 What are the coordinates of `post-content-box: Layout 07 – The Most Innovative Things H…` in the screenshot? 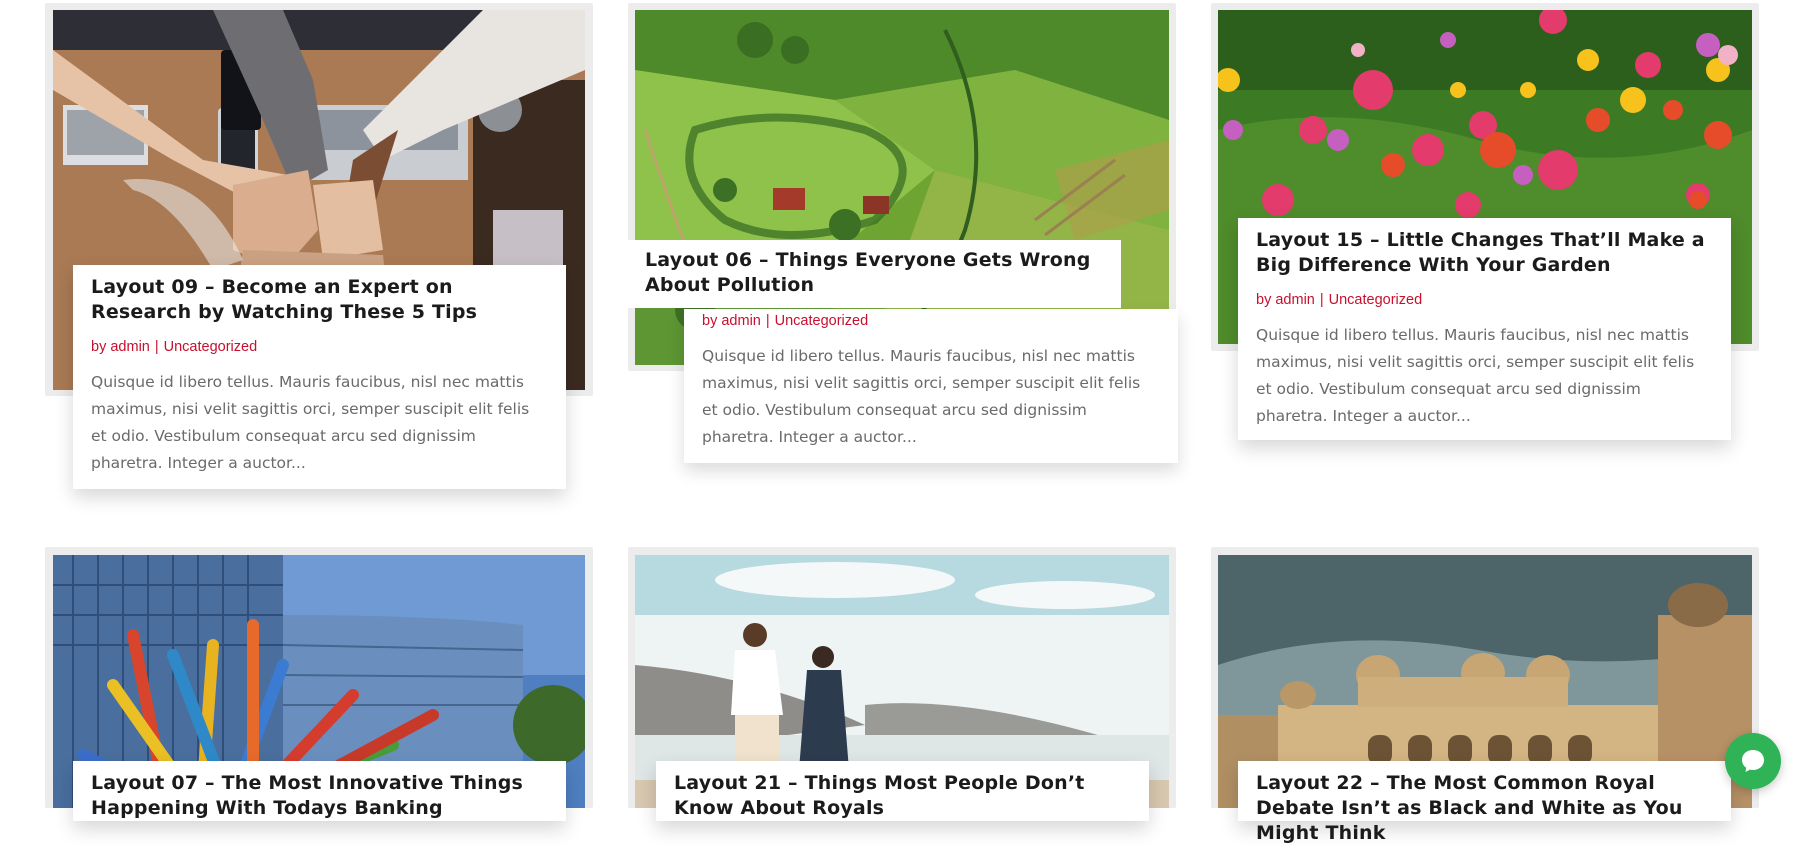 It's located at (319, 791).